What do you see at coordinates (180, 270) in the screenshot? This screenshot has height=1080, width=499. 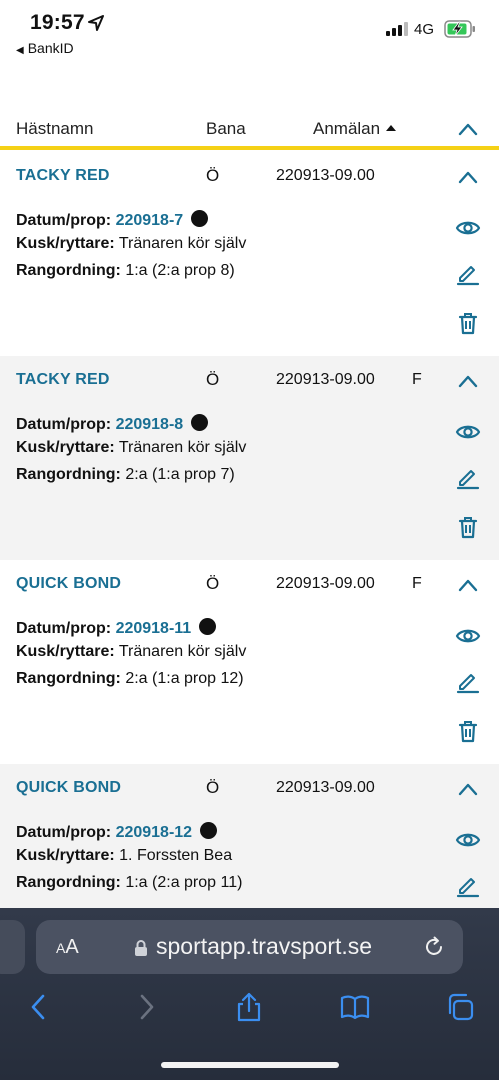 I see `rang-value: 1:a (2:a prop 8)` at bounding box center [180, 270].